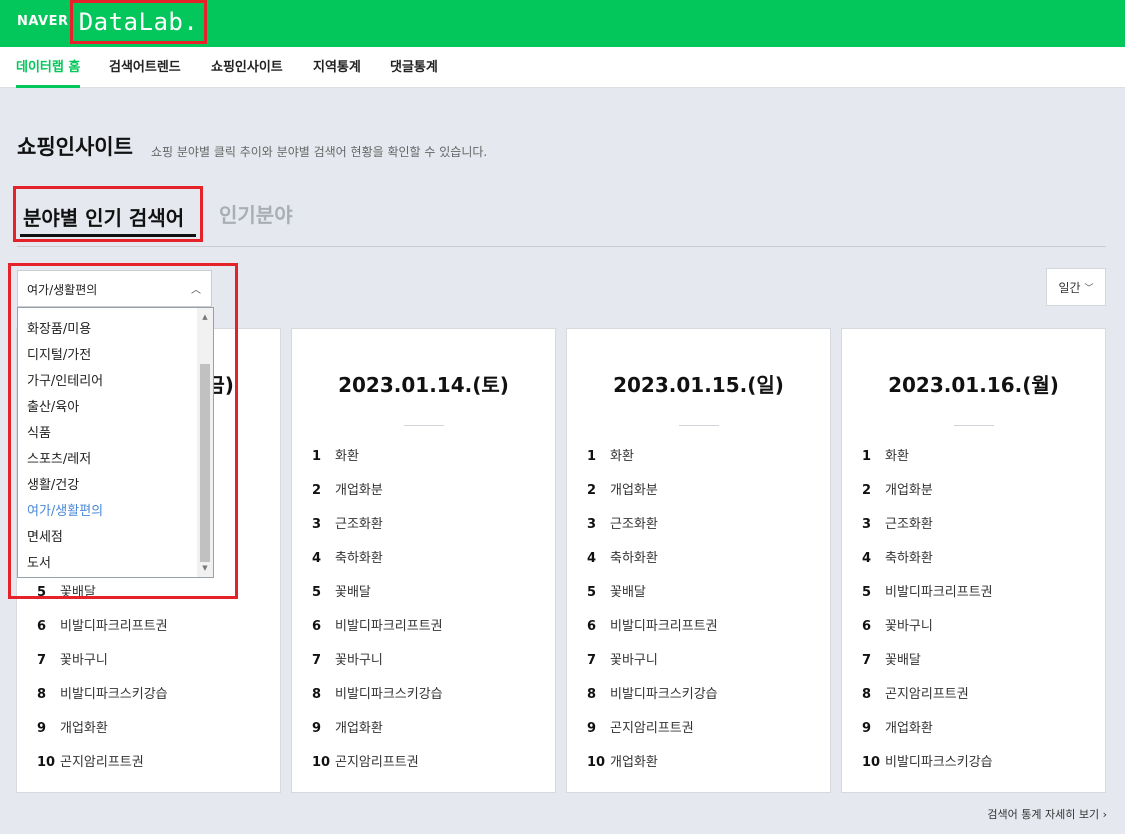 The image size is (1125, 834). I want to click on datalab-logo-highlight: DataLab., so click(138, 22).